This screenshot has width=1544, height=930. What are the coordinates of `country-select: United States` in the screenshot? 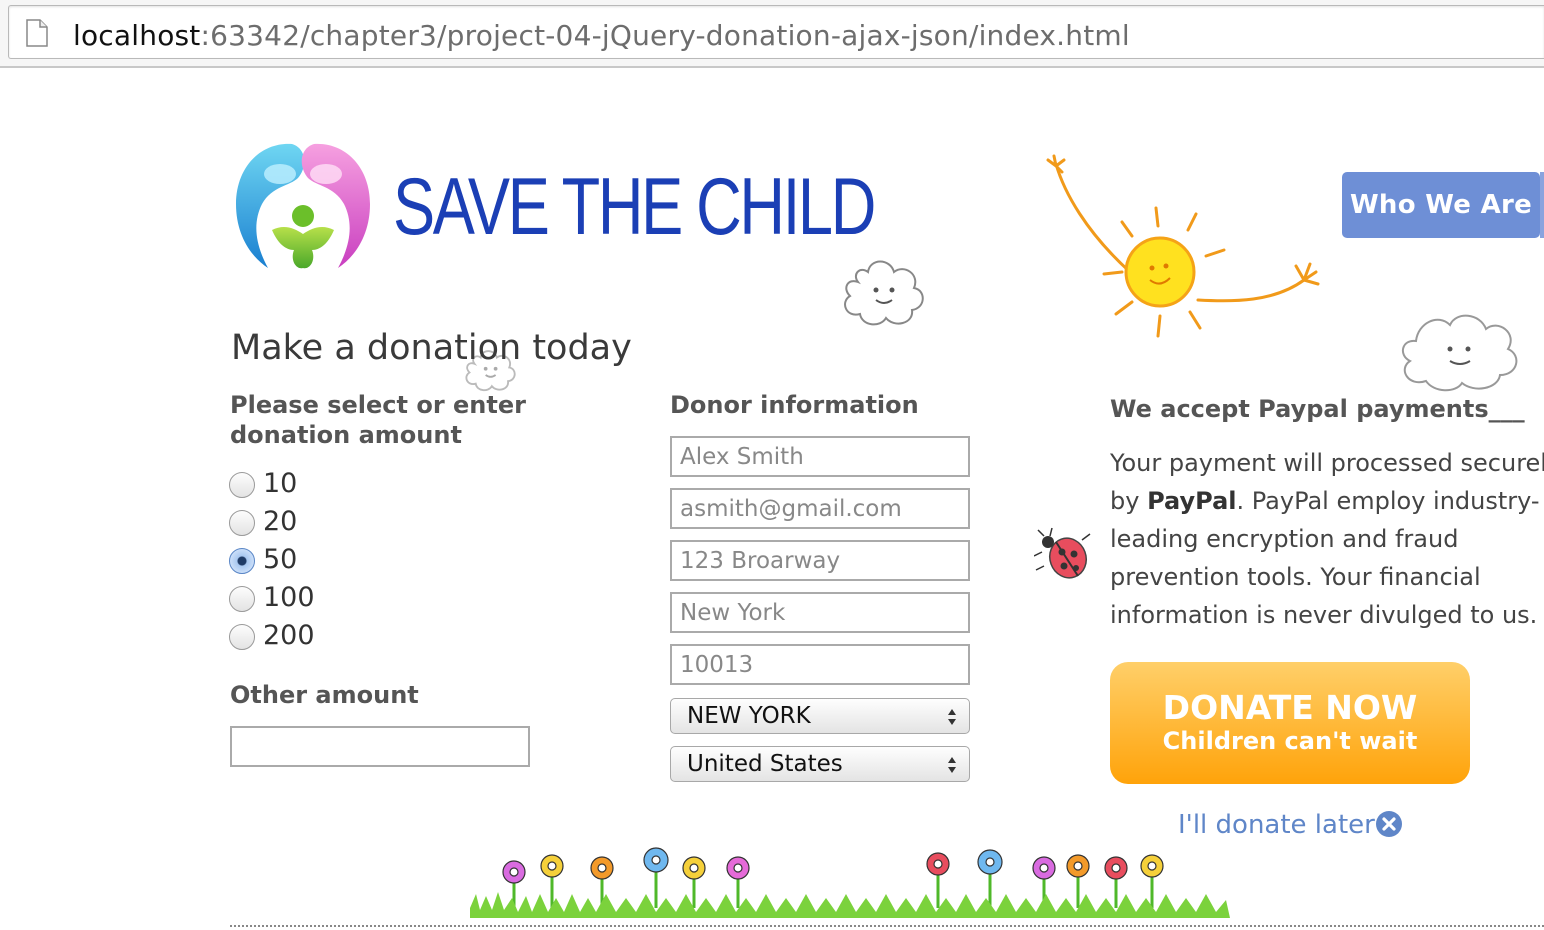 It's located at (820, 764).